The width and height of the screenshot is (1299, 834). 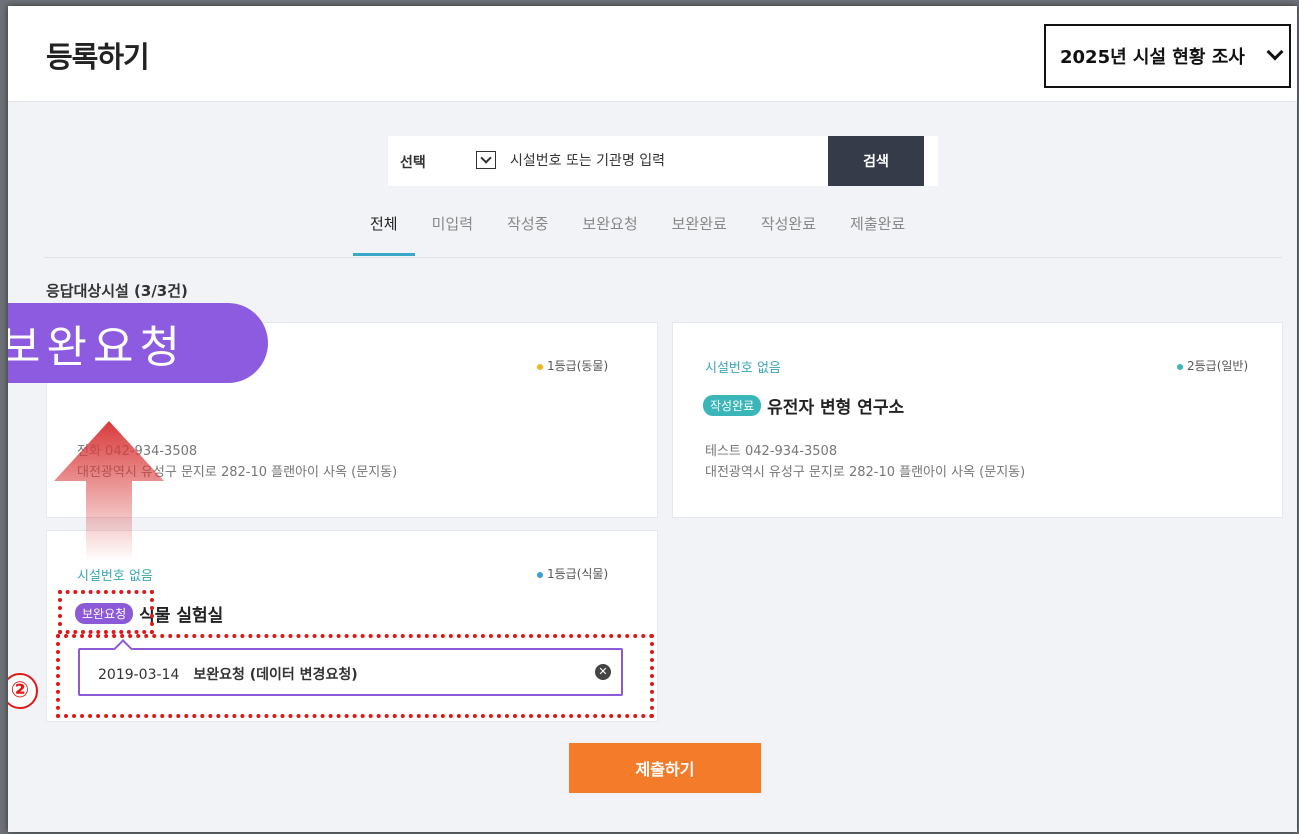 I want to click on tab-not-entered: 미입력, so click(x=452, y=234).